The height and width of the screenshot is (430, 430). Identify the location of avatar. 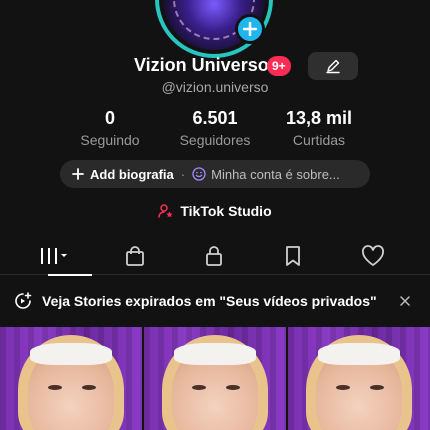
(214, 29).